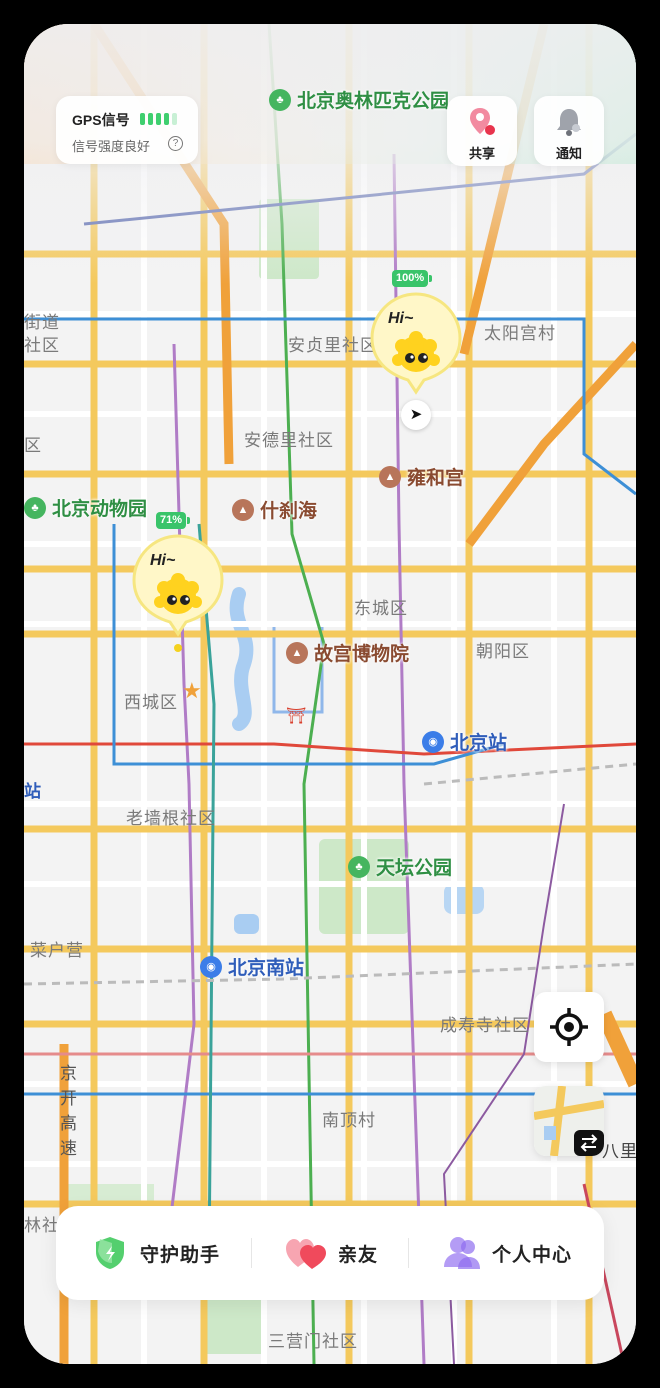 The width and height of the screenshot is (660, 1388). I want to click on locate-me-button, so click(569, 1027).